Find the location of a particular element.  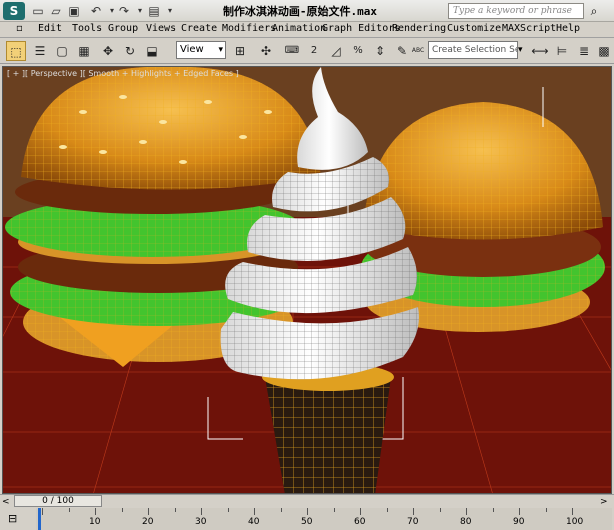

abc-label: ABC is located at coordinates (418, 50).